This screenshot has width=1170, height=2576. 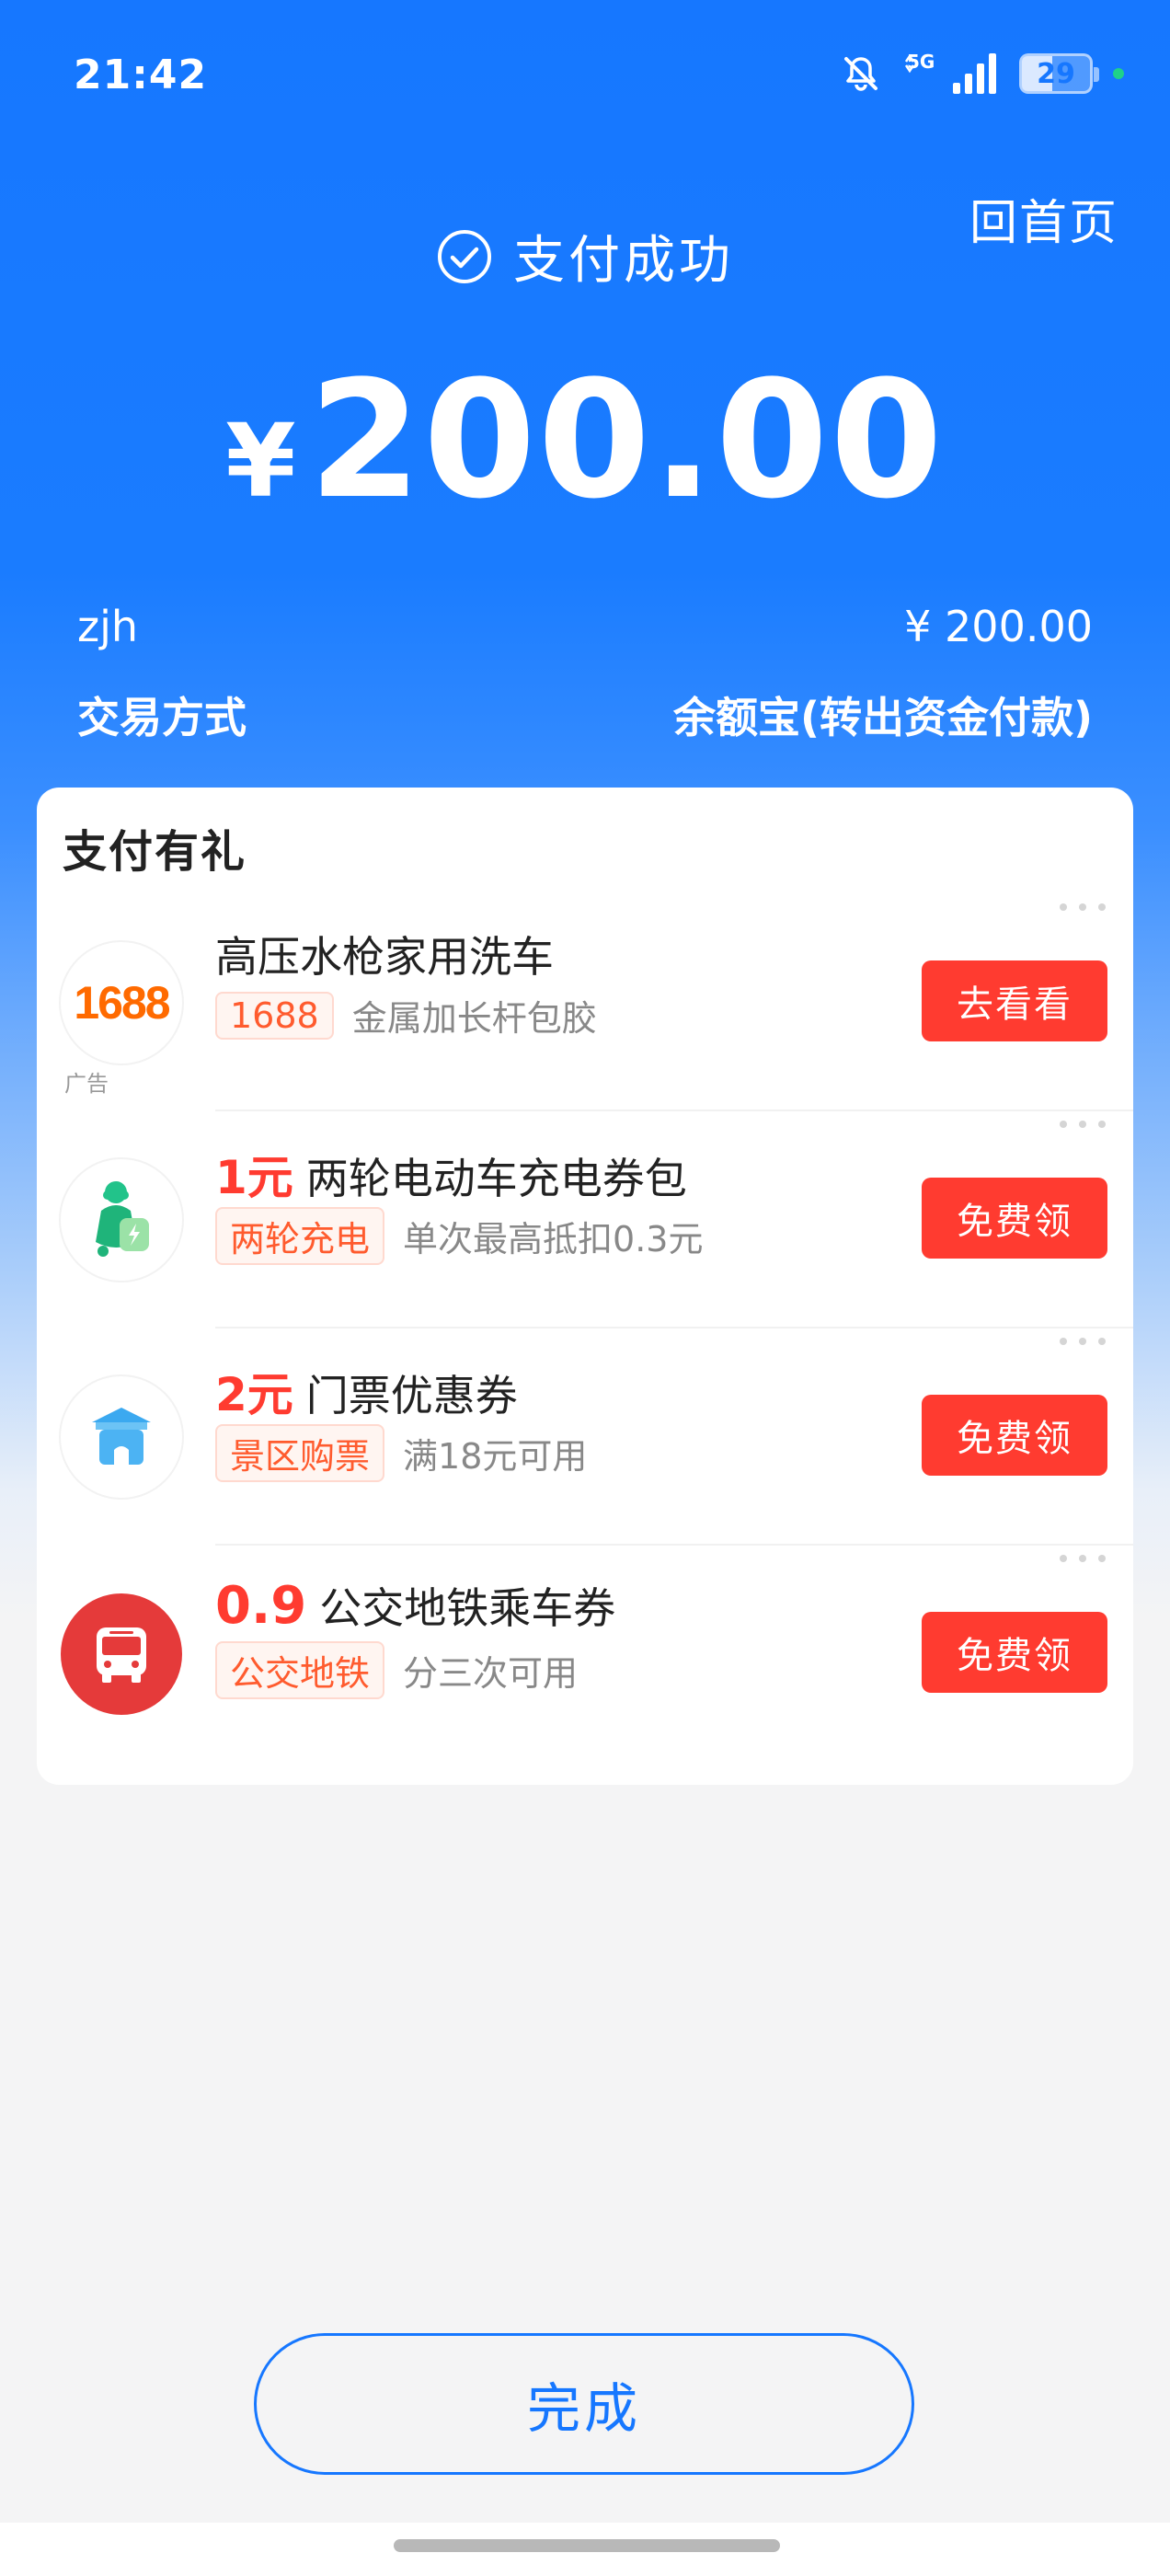 I want to click on payment-method-label: 交易方式, so click(x=162, y=717).